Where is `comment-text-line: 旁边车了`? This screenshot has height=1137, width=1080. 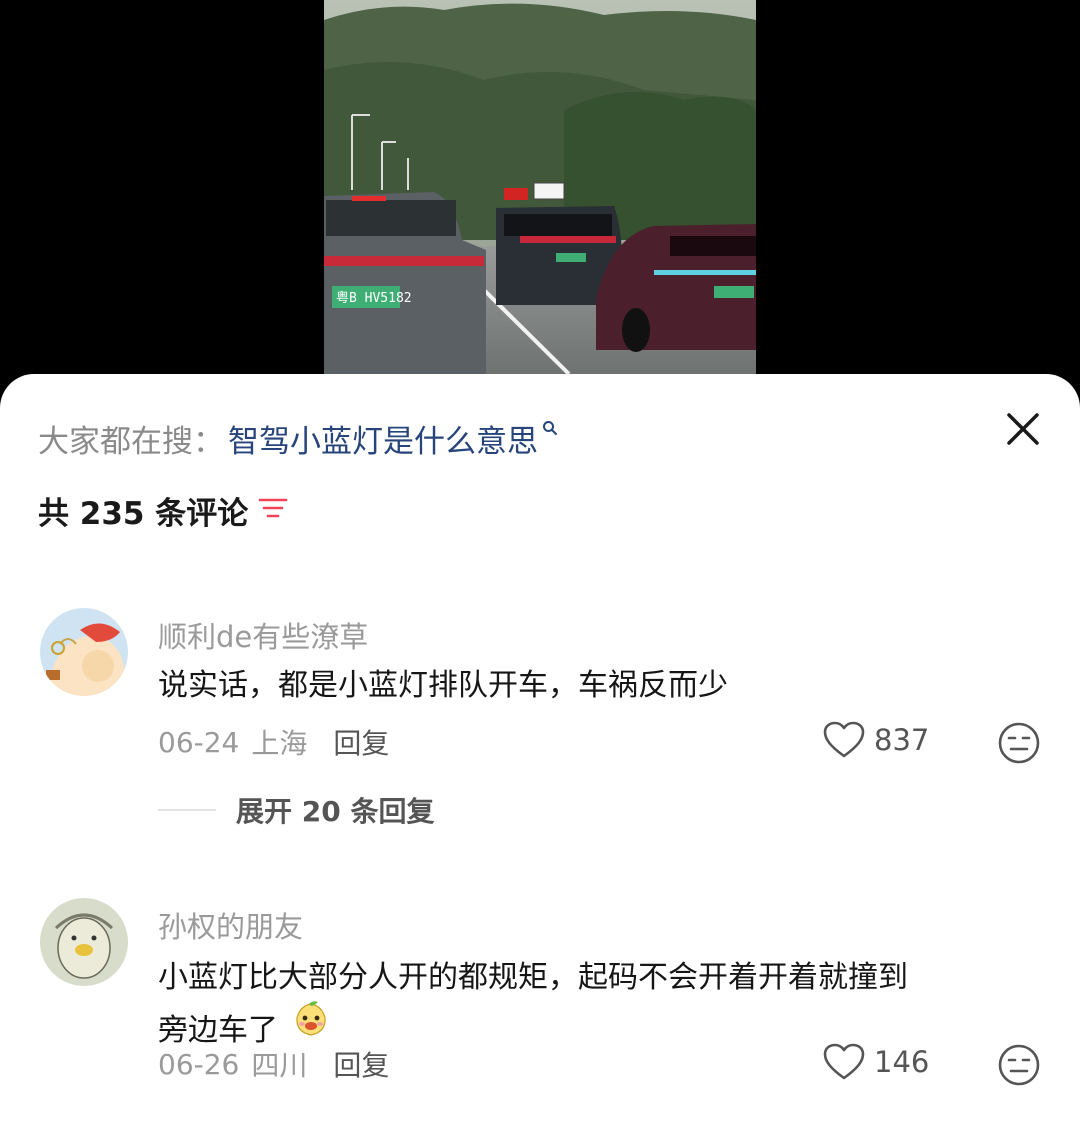
comment-text-line: 旁边车了 is located at coordinates (218, 1030).